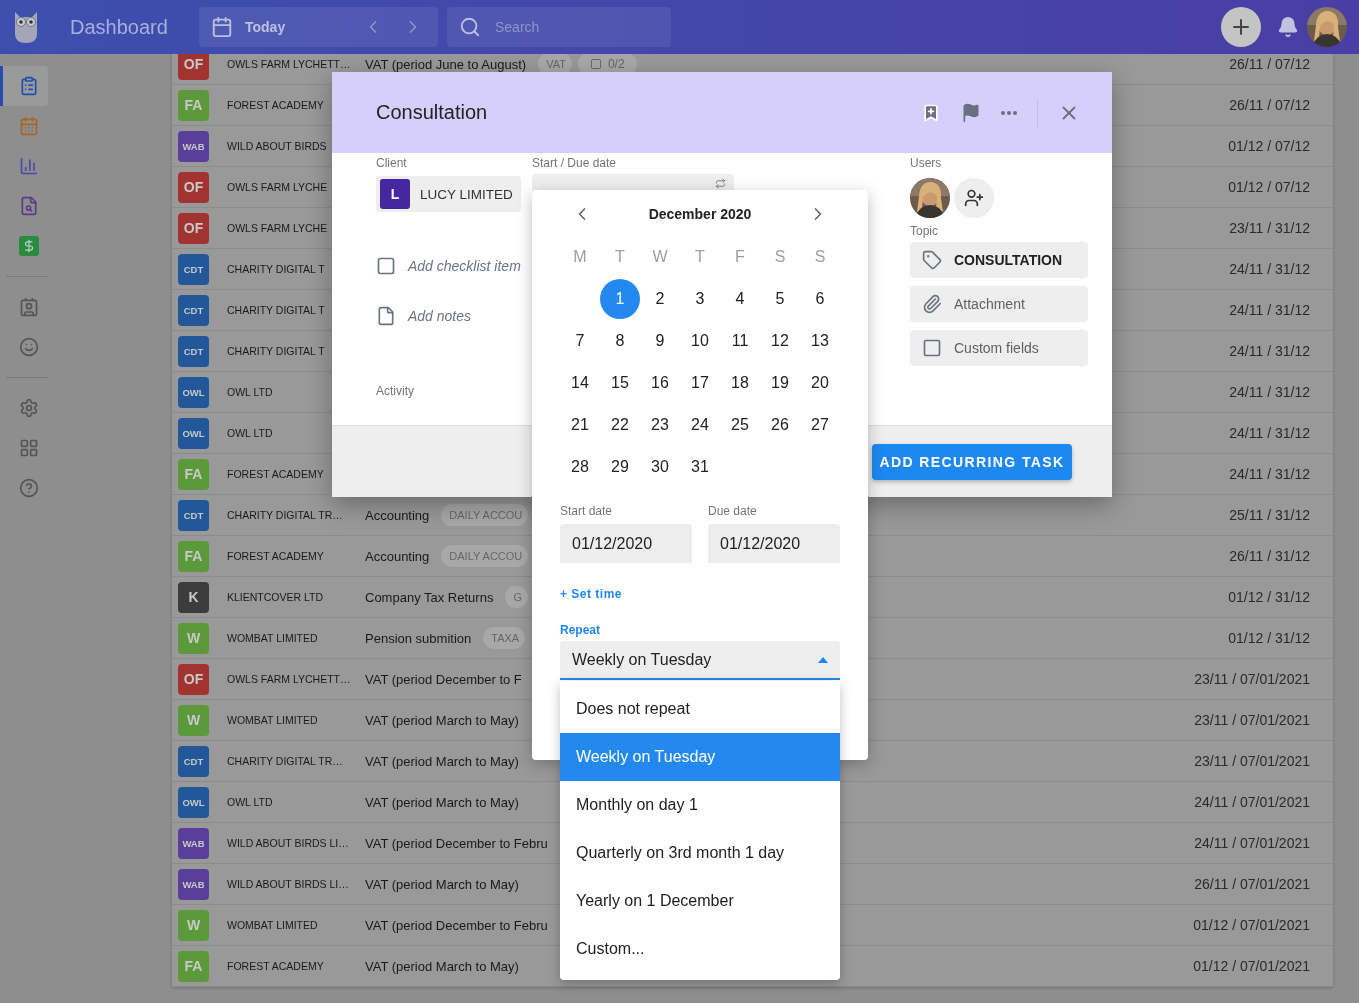 Image resolution: width=1359 pixels, height=1003 pixels. I want to click on file-icon, so click(386, 316).